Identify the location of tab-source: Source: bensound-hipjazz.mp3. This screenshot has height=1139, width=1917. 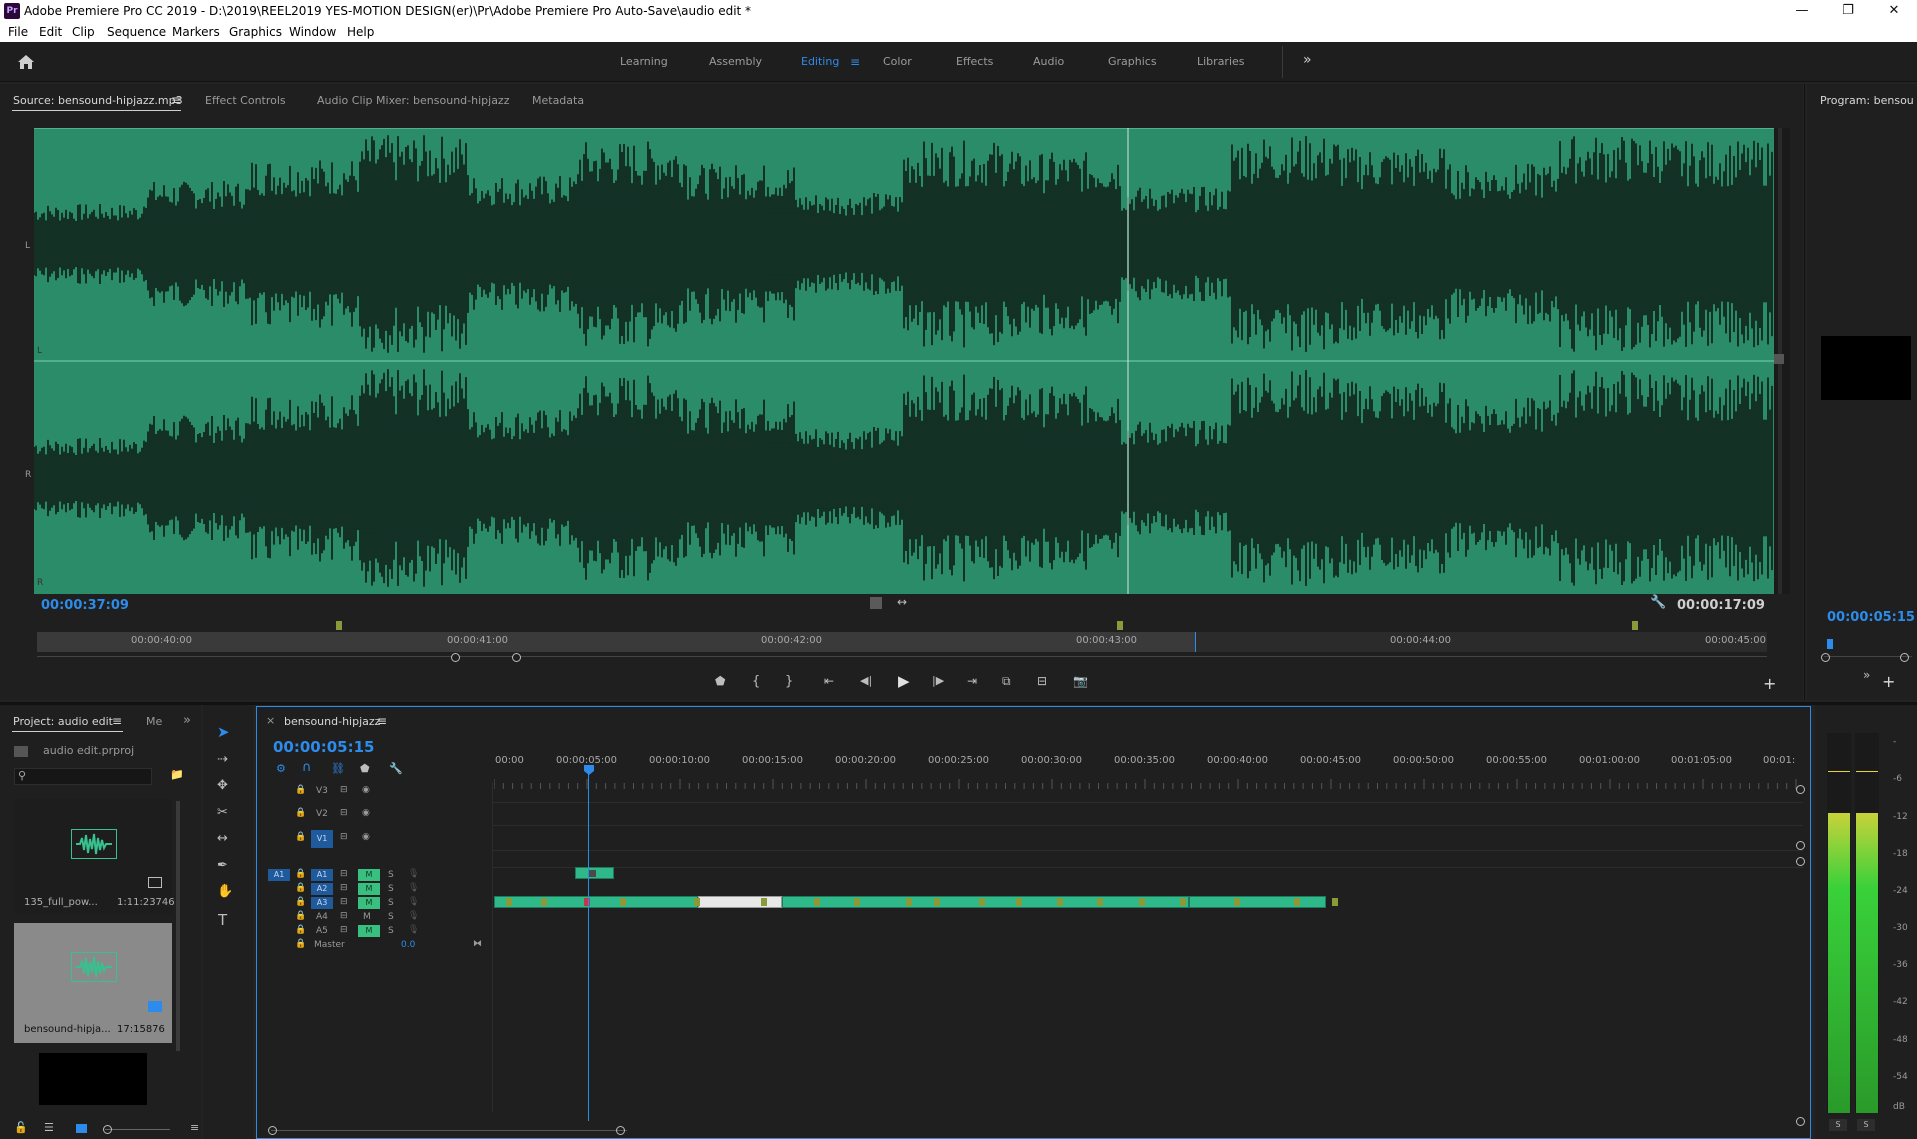
(98, 100).